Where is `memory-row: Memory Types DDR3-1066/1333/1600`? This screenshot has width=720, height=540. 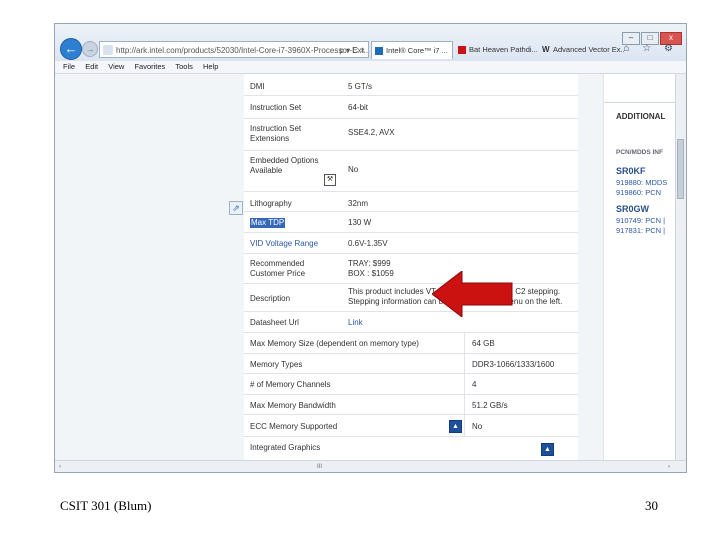
memory-row: Memory Types DDR3-1066/1333/1600 is located at coordinates (411, 364).